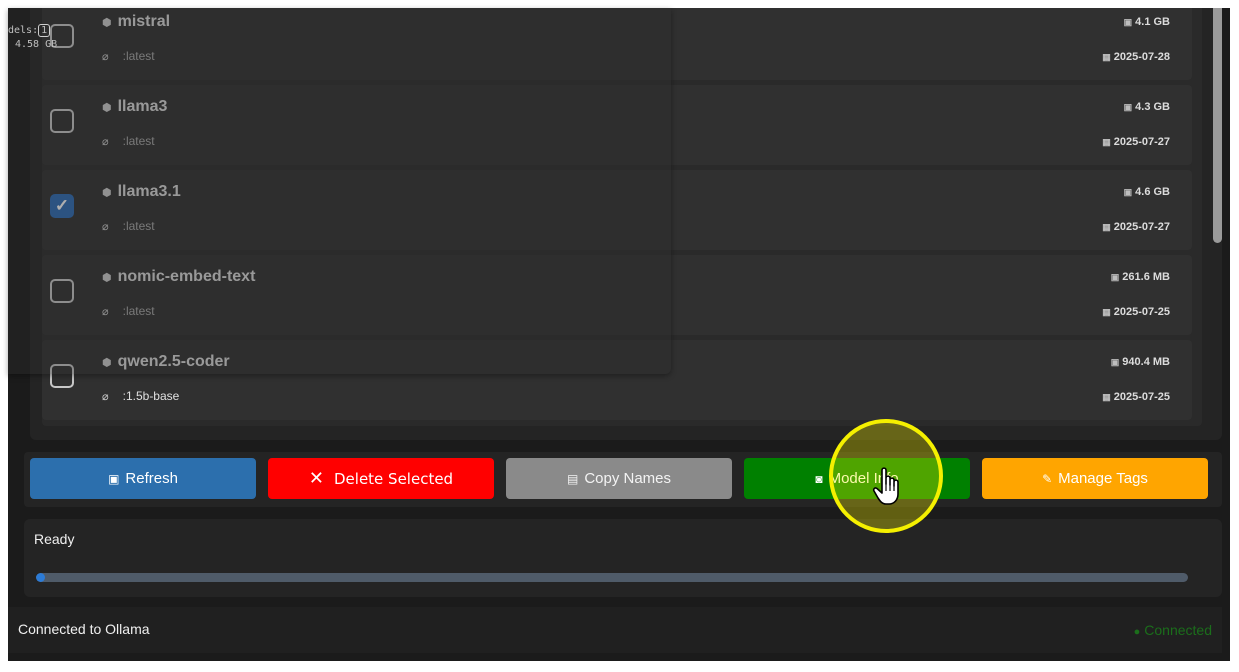 Image resolution: width=1239 pixels, height=672 pixels. I want to click on model-name: llama3, so click(142, 106).